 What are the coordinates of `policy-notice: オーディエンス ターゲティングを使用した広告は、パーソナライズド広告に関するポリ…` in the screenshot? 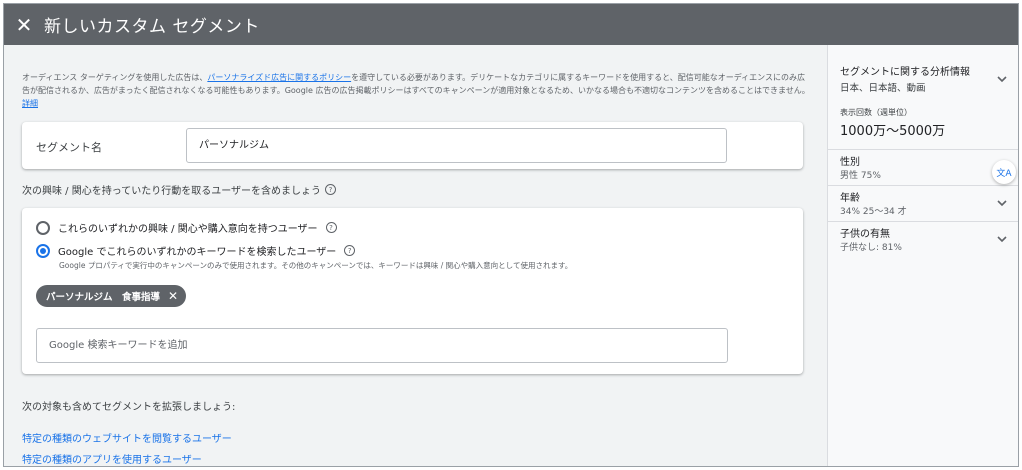 It's located at (417, 90).